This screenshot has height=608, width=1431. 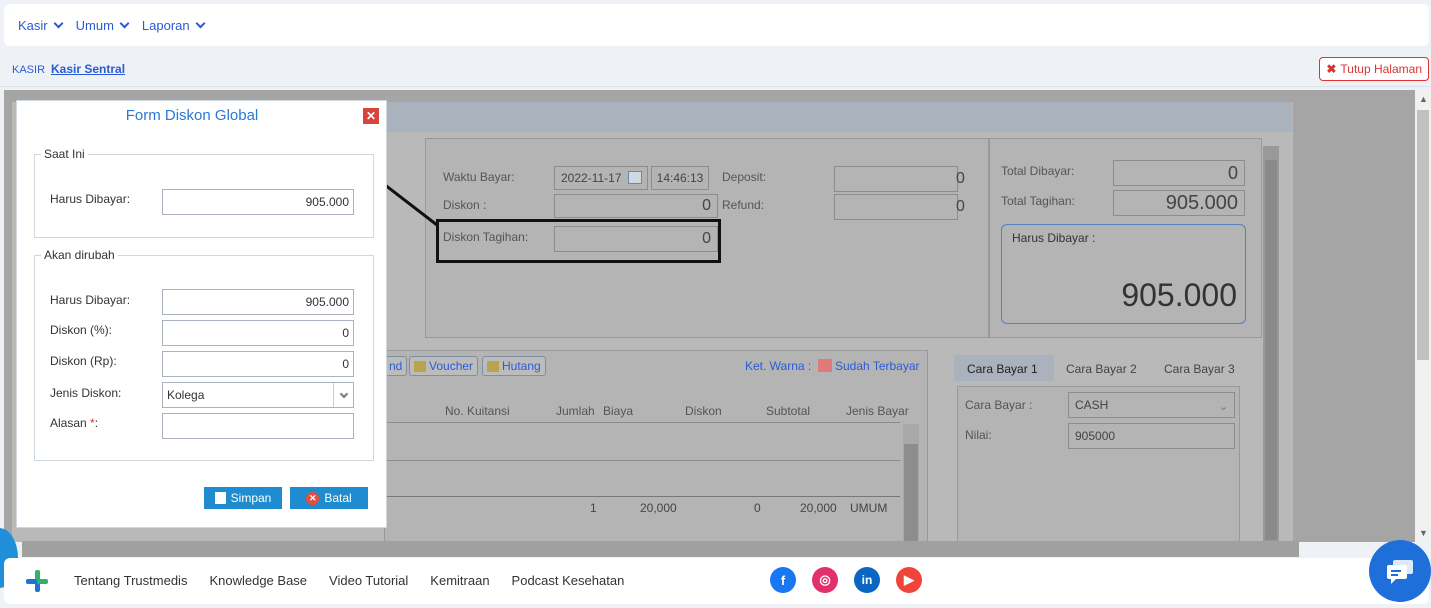 What do you see at coordinates (1223, 407) in the screenshot?
I see `chevron-down-icon: ⌄` at bounding box center [1223, 407].